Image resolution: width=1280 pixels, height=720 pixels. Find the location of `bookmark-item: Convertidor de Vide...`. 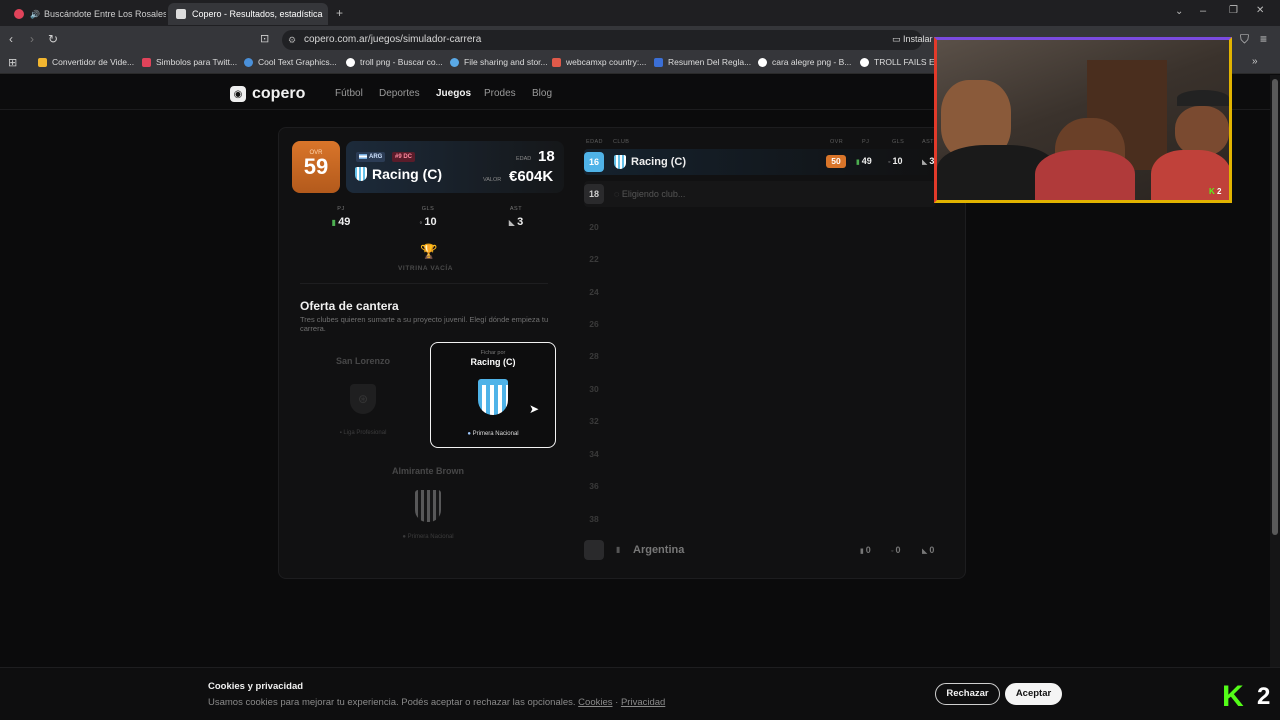

bookmark-item: Convertidor de Vide... is located at coordinates (86, 62).